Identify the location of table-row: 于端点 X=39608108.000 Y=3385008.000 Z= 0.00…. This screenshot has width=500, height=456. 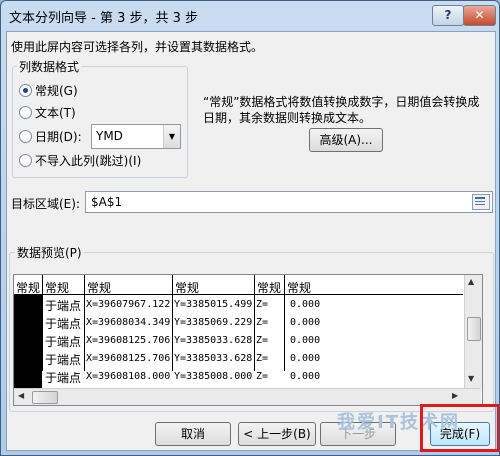
(238, 378).